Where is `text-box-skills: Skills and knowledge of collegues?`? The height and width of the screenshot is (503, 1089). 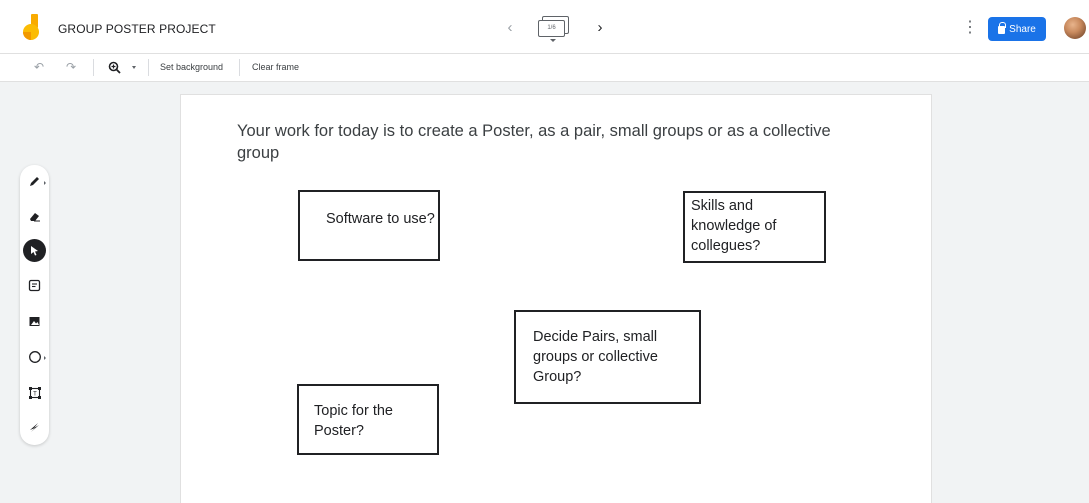
text-box-skills: Skills and knowledge of collegues? is located at coordinates (754, 227).